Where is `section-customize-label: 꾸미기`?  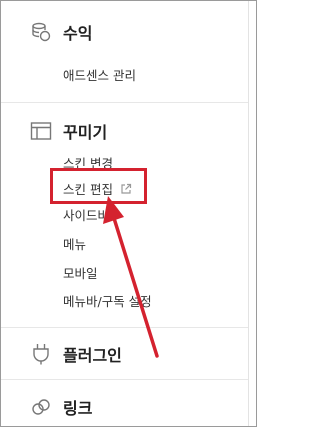 section-customize-label: 꾸미기 is located at coordinates (85, 132).